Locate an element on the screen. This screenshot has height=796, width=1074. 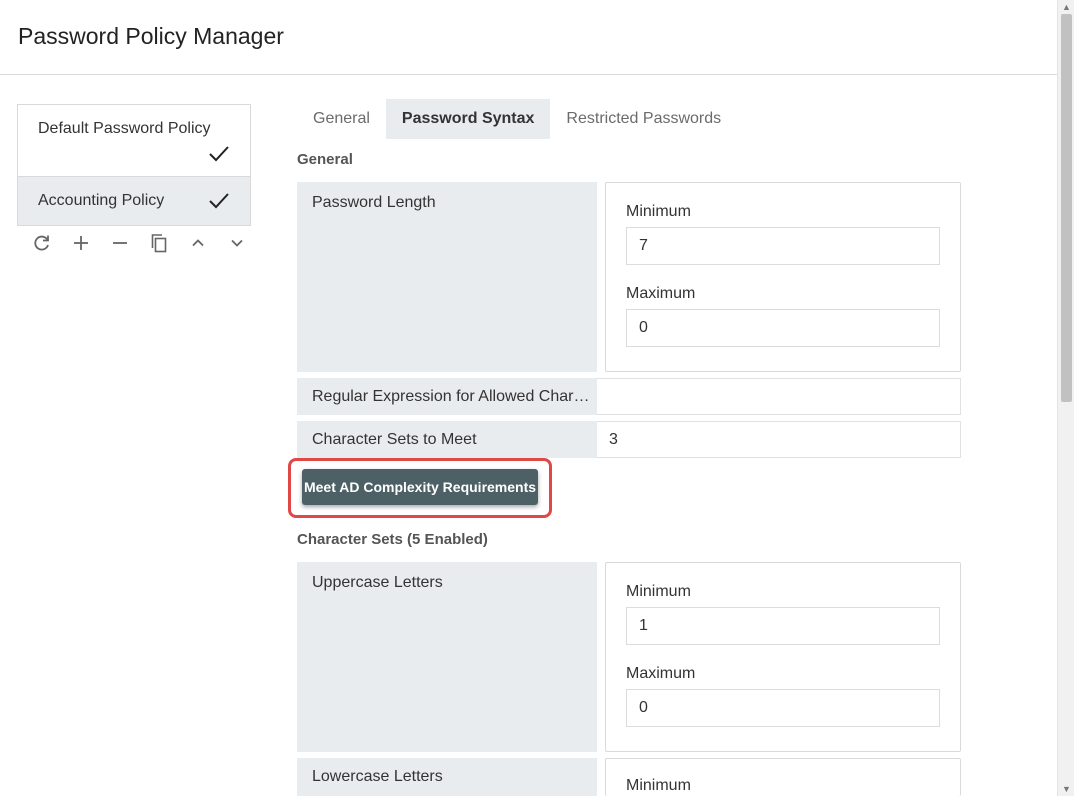
plus-icon is located at coordinates (80, 243).